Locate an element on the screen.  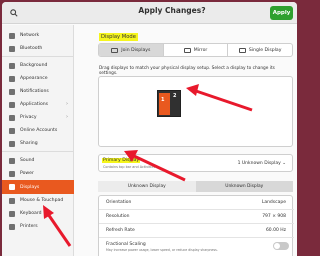
primary-display-subtitle: Contains top bar and Activities is located at coordinates (129, 167).